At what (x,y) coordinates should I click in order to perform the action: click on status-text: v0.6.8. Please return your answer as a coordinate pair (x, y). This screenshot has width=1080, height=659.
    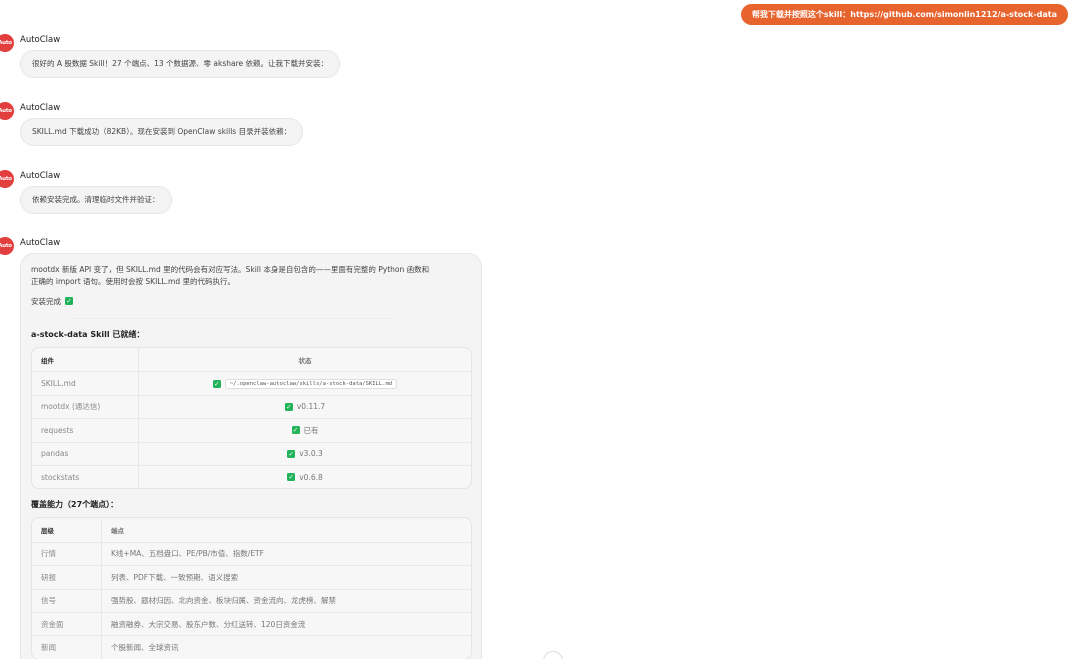
    Looking at the image, I should click on (311, 477).